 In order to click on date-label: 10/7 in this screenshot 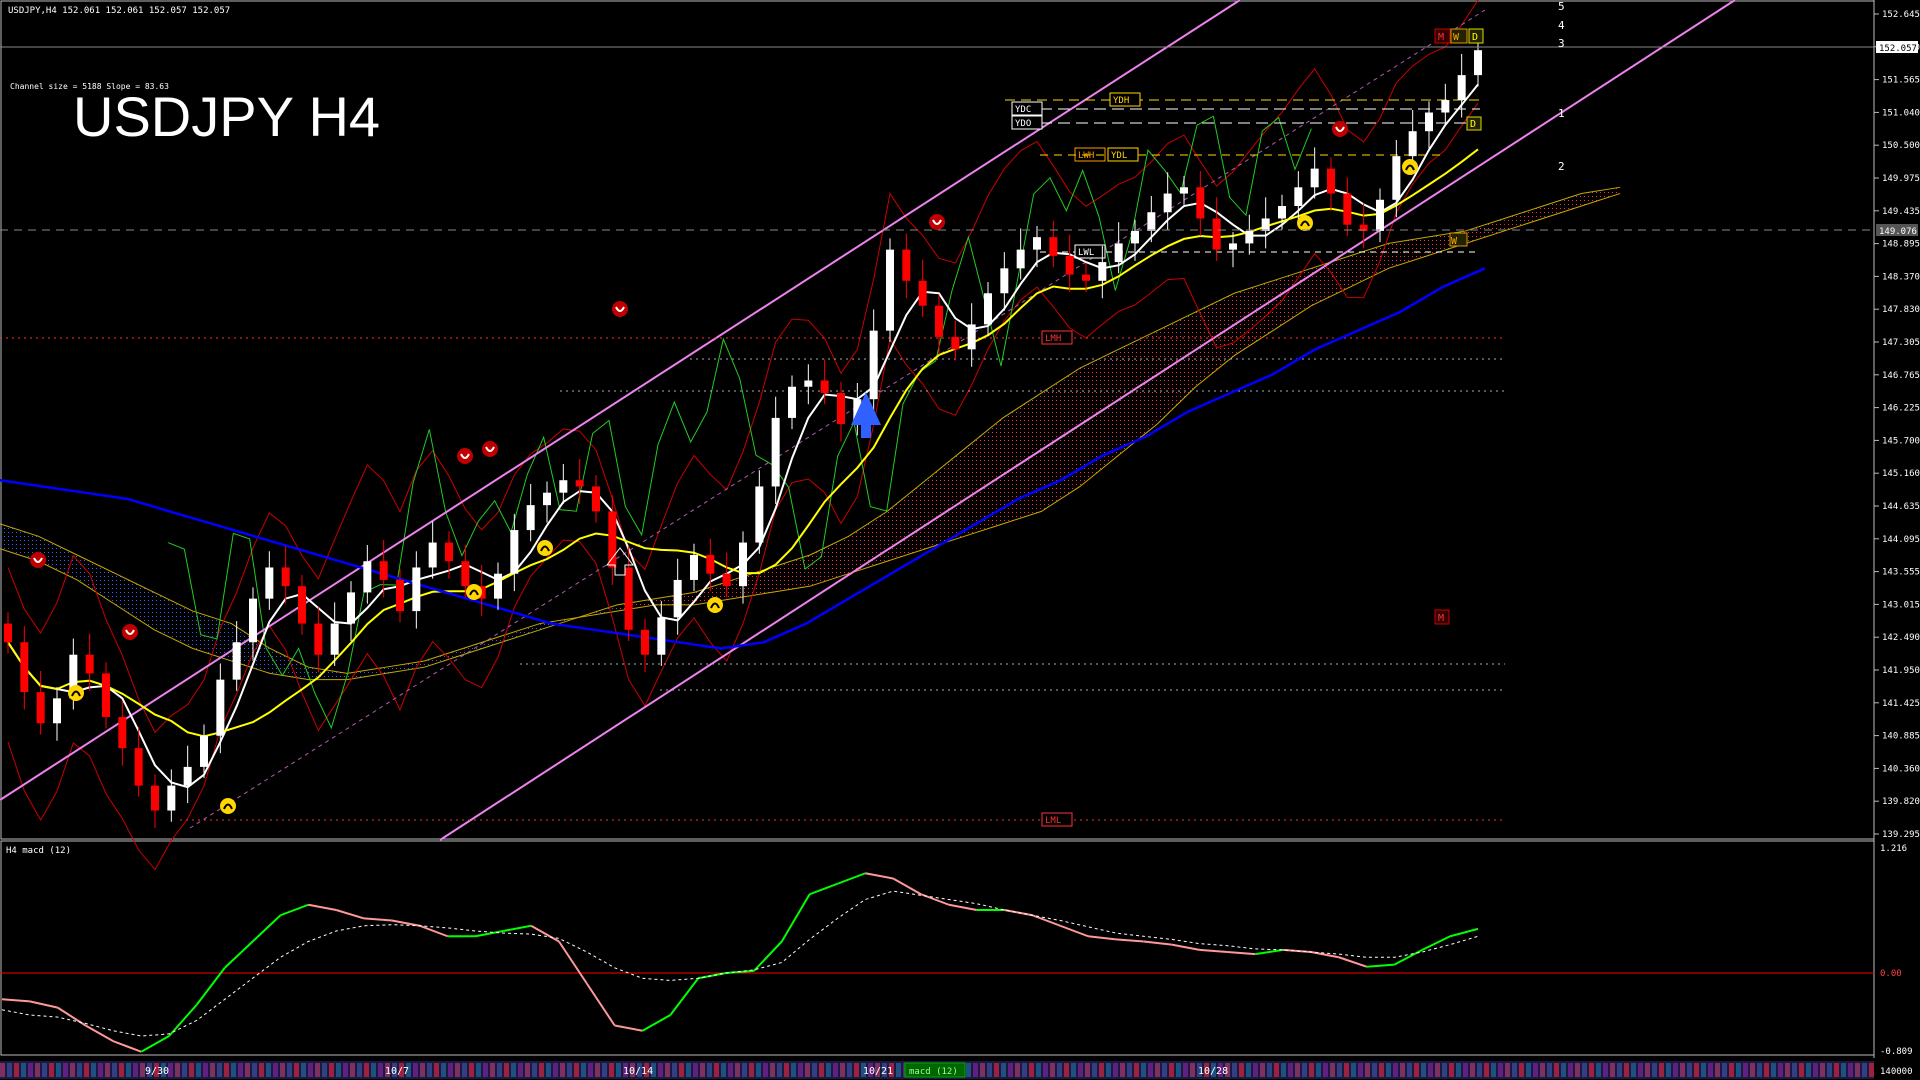, I will do `click(397, 1071)`.